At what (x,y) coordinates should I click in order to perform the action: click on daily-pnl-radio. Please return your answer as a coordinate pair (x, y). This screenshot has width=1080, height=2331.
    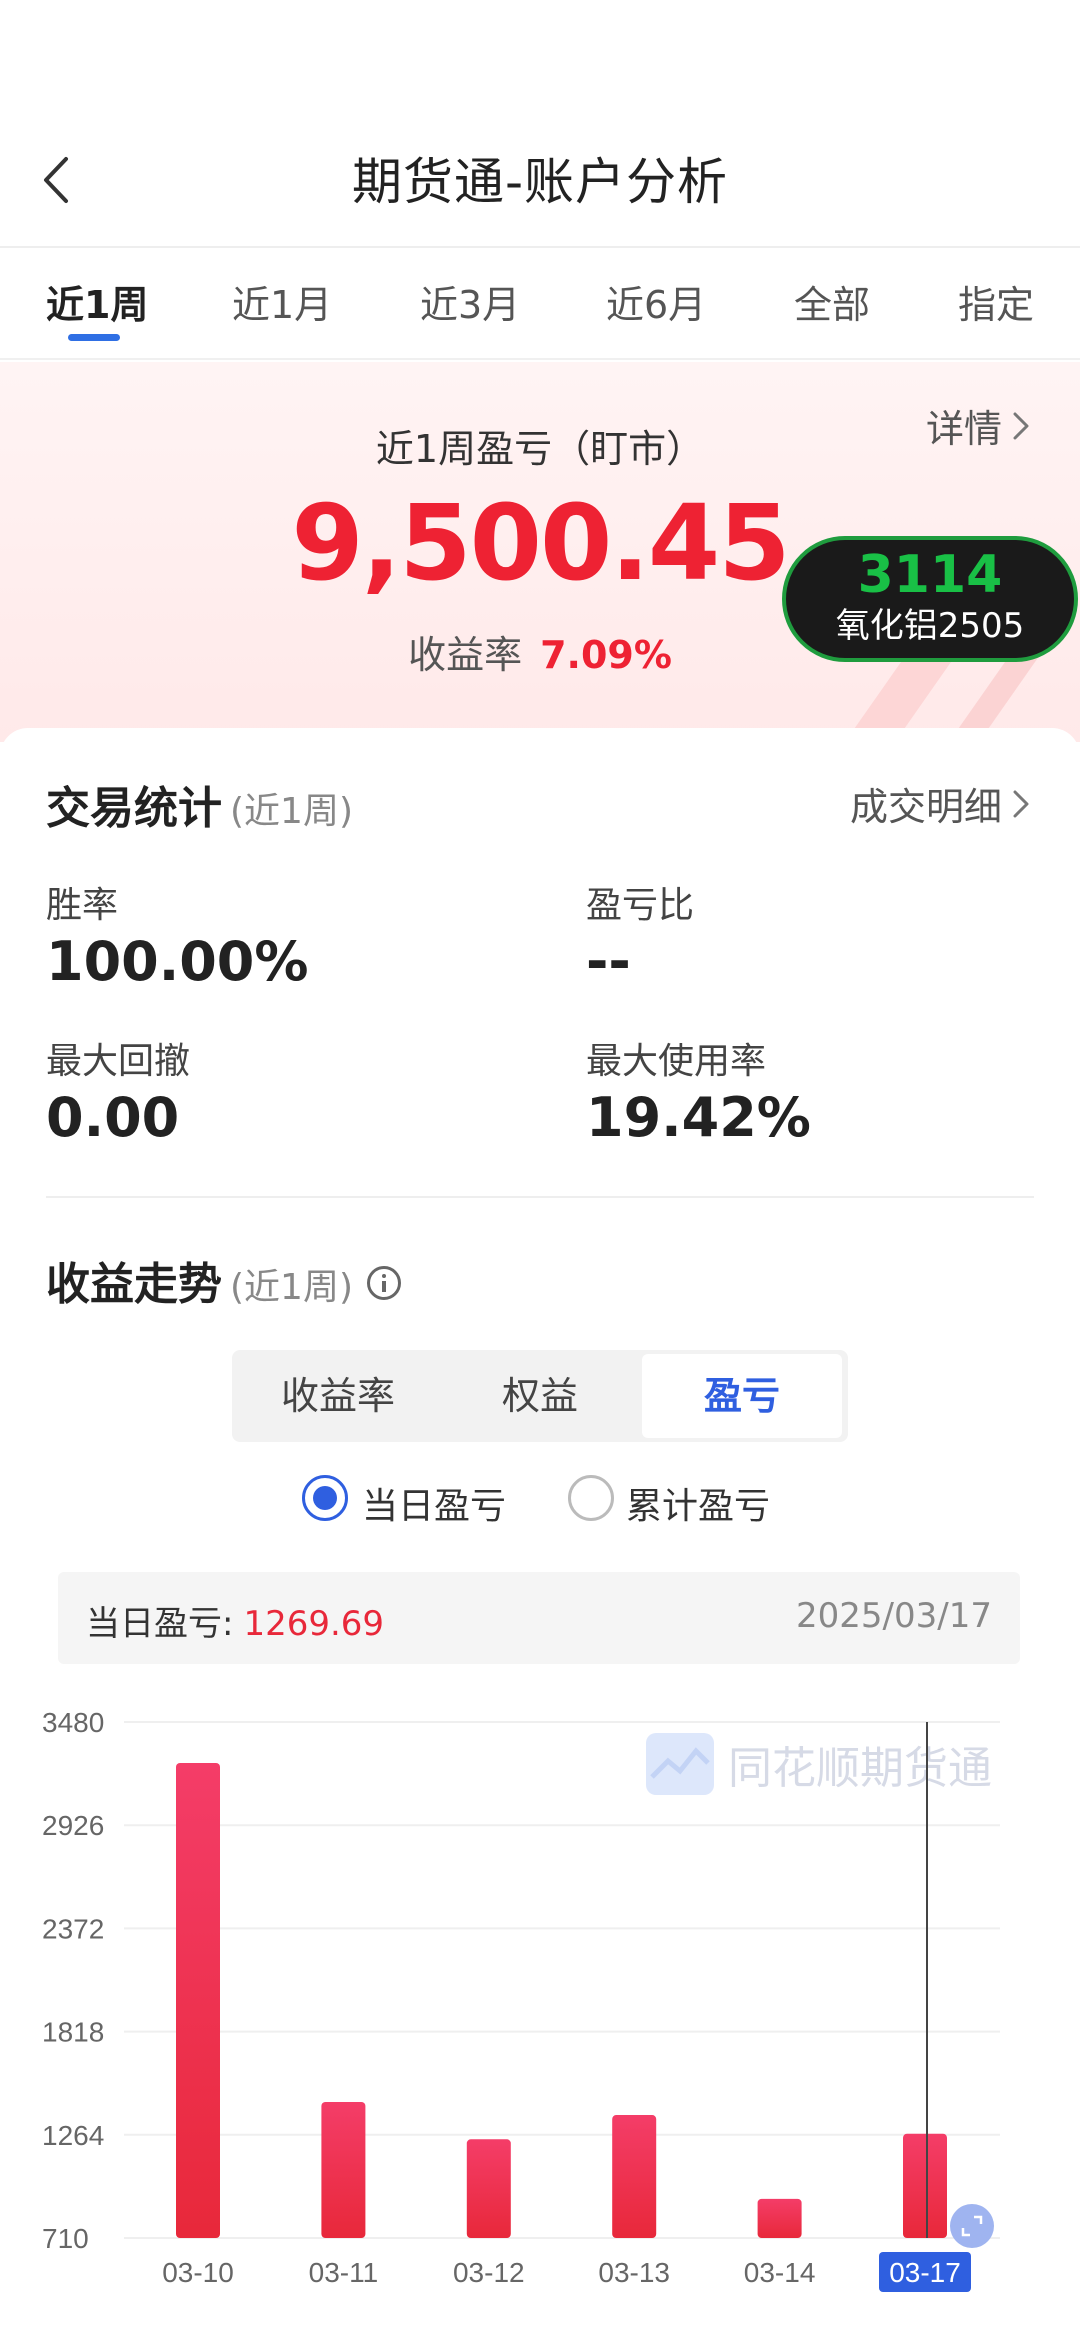
    Looking at the image, I should click on (325, 1498).